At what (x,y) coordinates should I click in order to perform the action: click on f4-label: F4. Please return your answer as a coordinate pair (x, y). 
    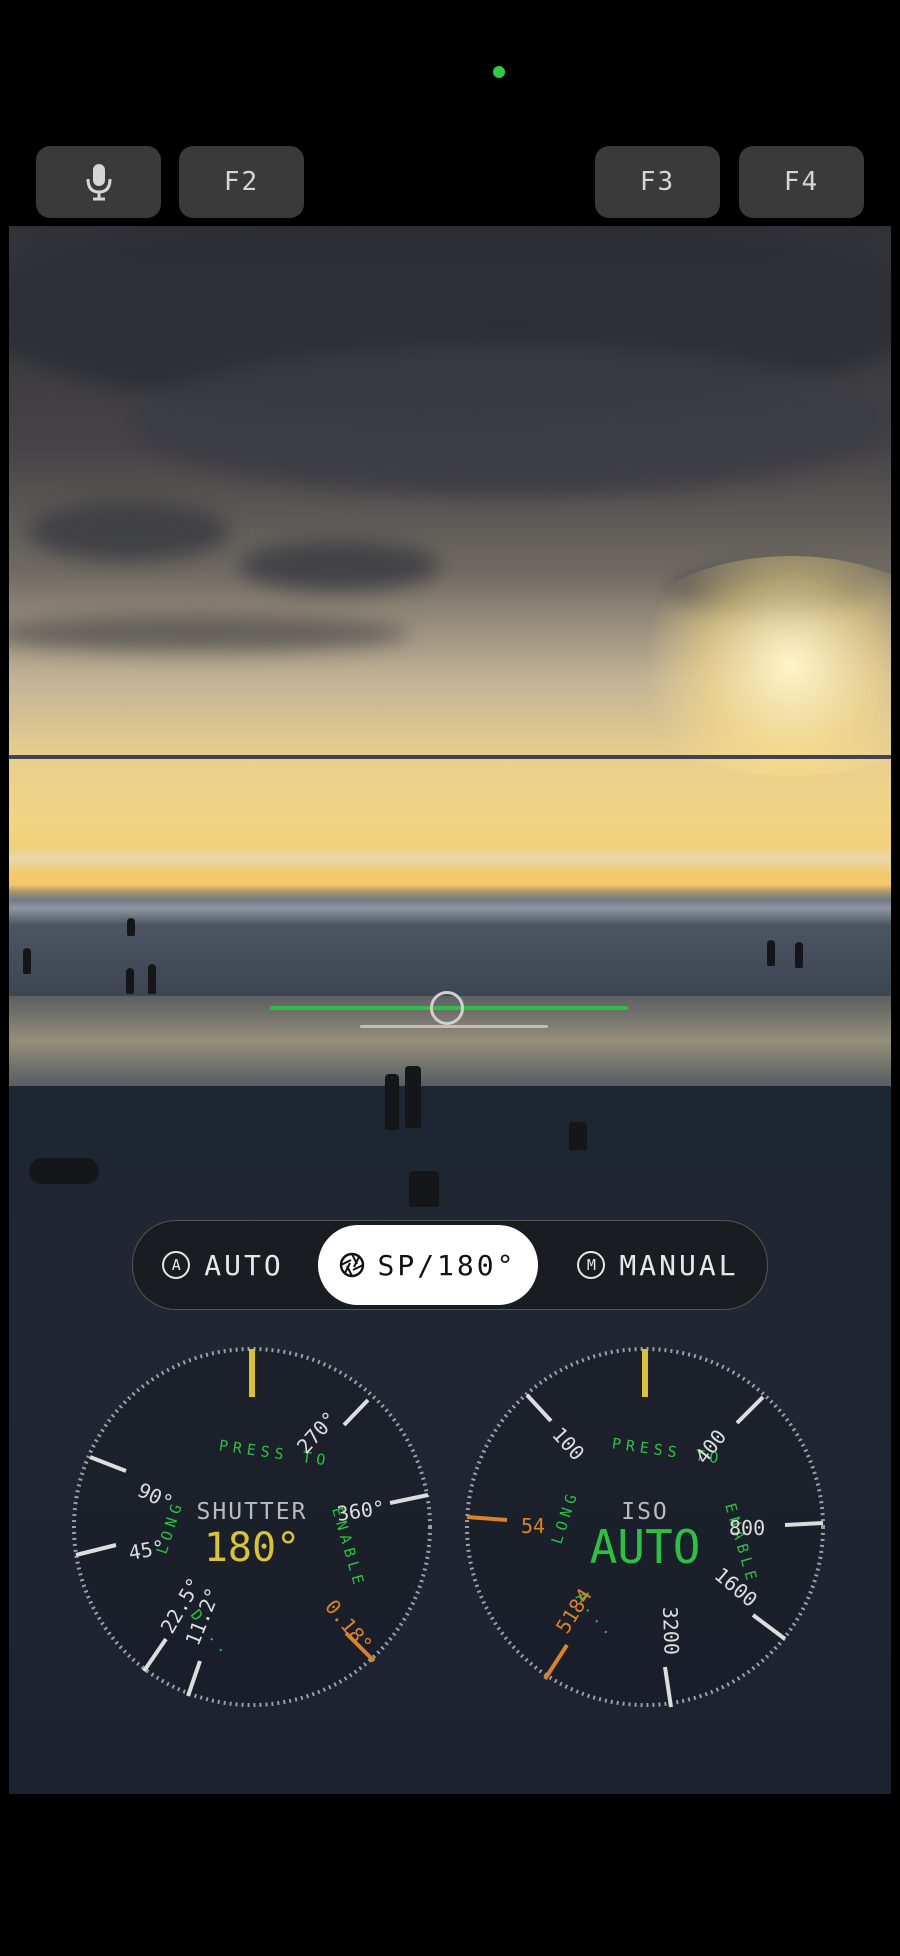
    Looking at the image, I should click on (801, 182).